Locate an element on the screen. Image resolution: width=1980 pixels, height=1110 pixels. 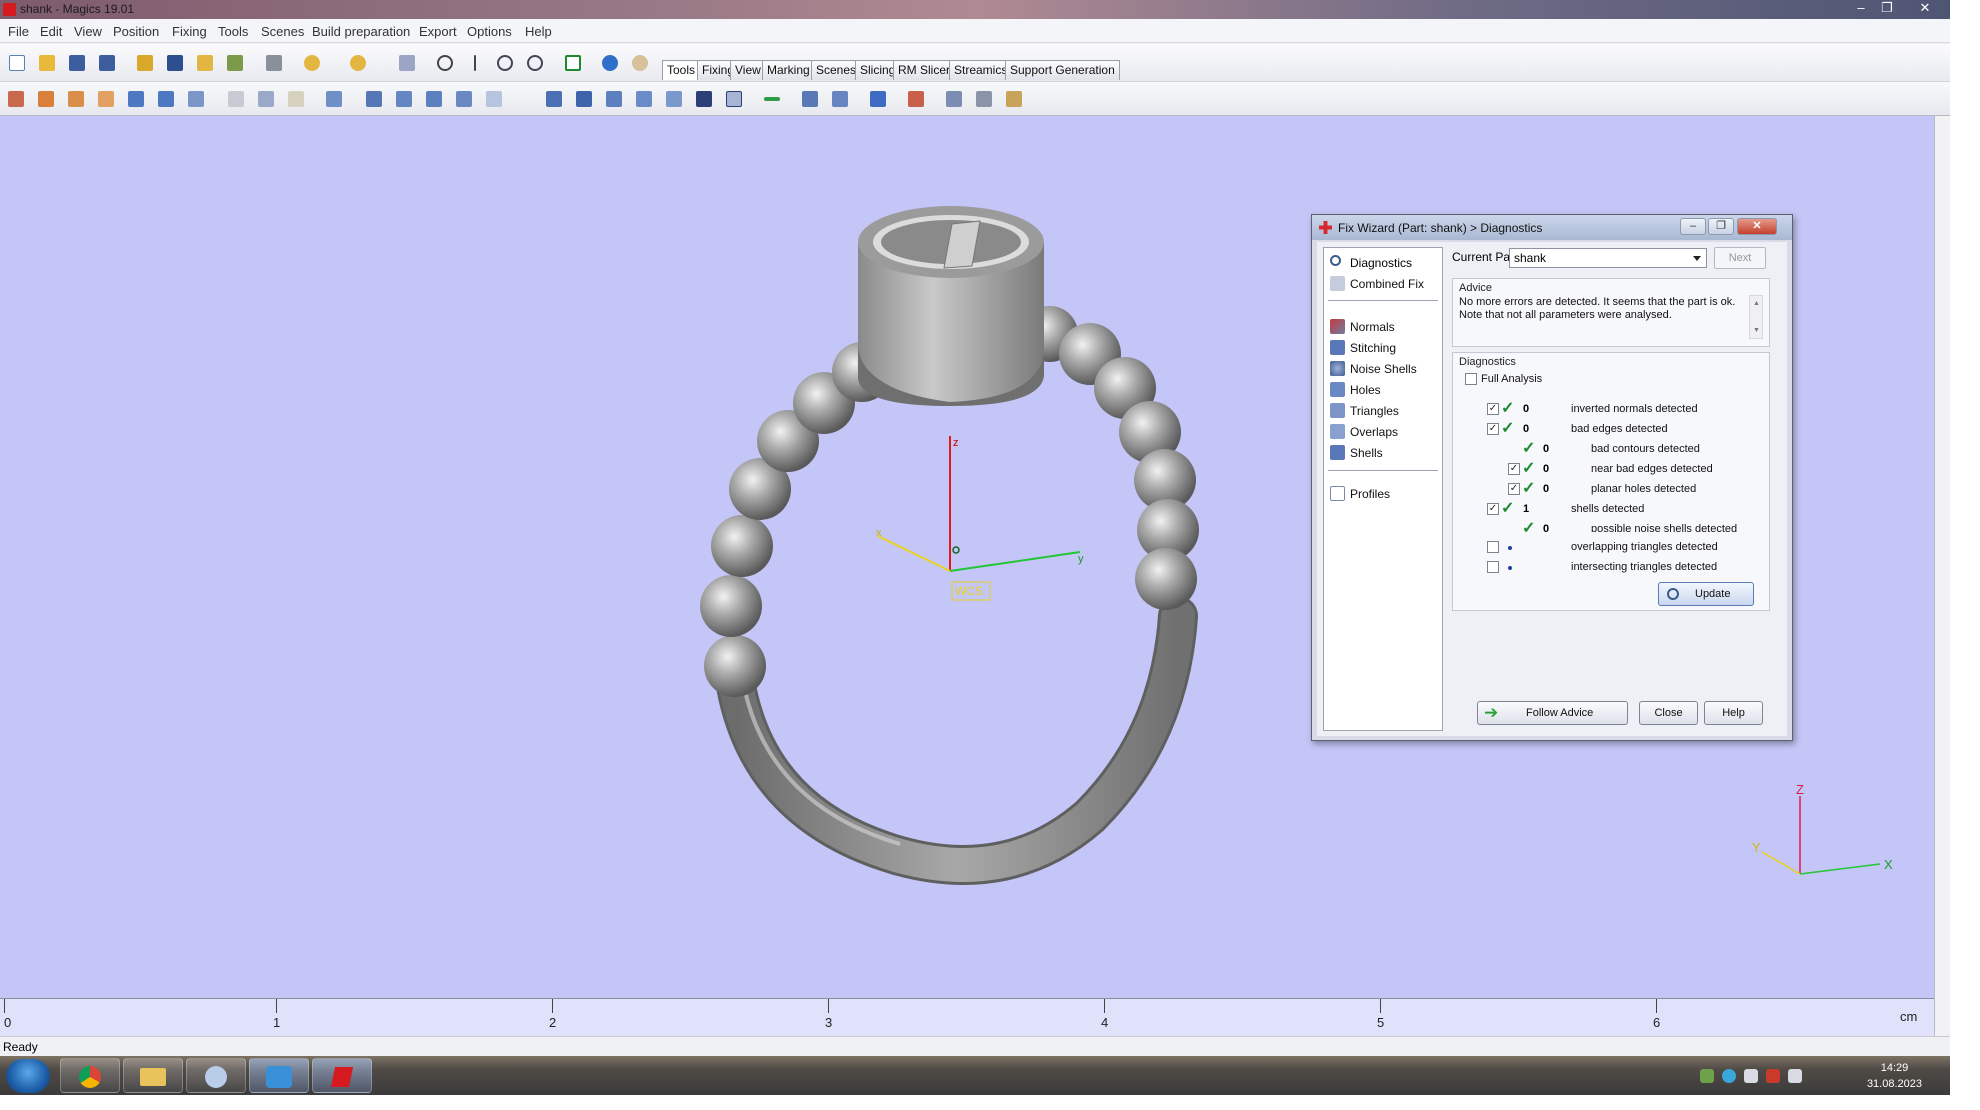
frame-icon is located at coordinates (734, 99).